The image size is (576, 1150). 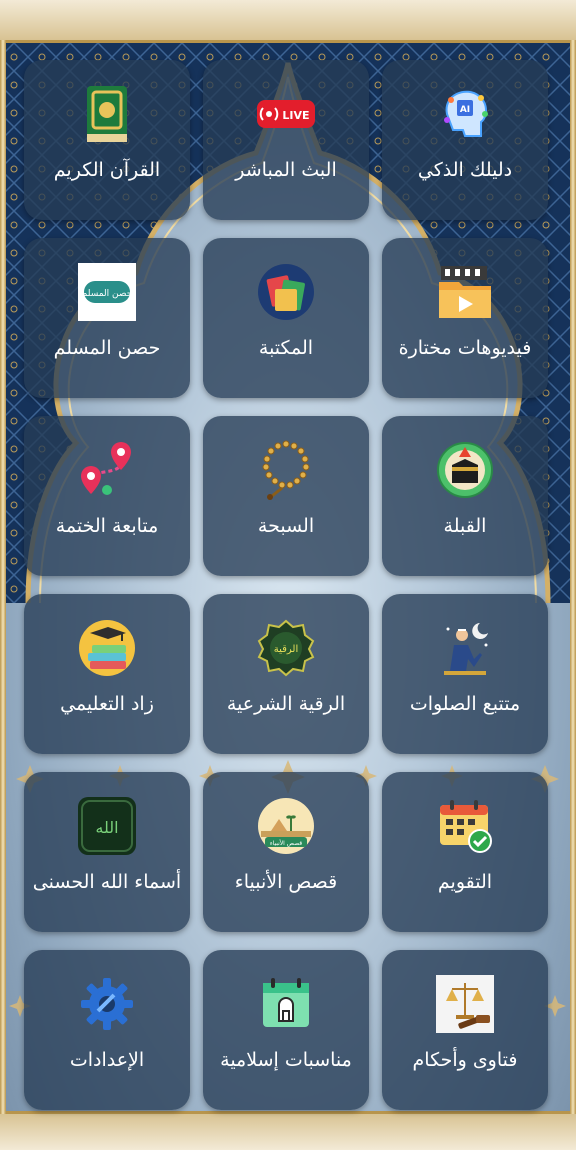 What do you see at coordinates (286, 1004) in the screenshot?
I see `islamic-events-icon` at bounding box center [286, 1004].